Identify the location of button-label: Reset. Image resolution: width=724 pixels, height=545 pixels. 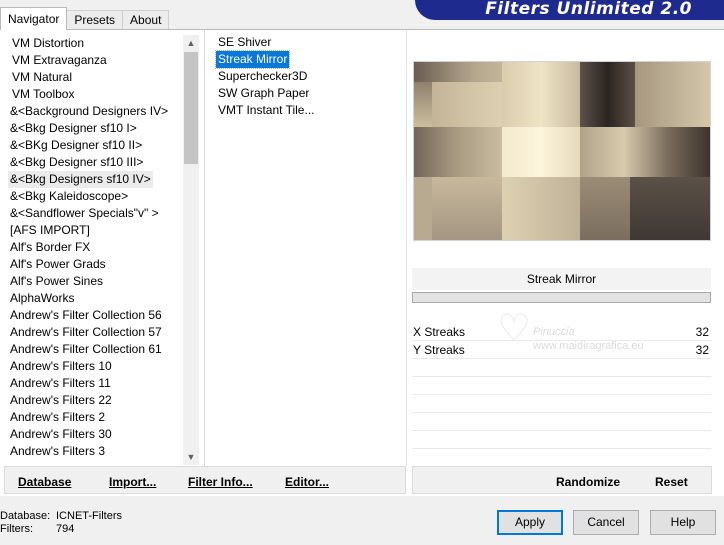
(671, 482).